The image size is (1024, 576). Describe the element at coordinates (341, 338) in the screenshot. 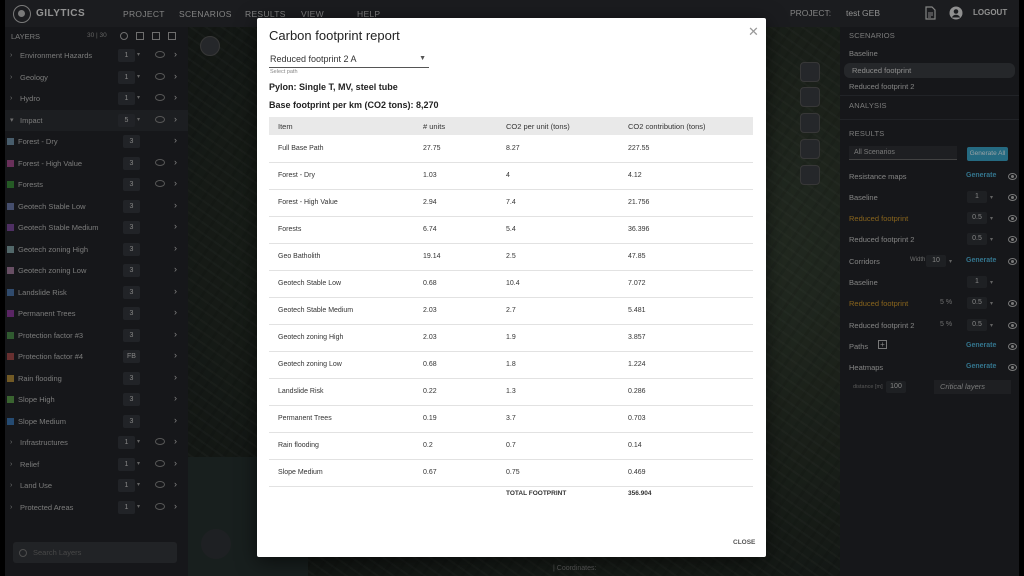

I see `cell-item: Geotech zoning High` at that location.